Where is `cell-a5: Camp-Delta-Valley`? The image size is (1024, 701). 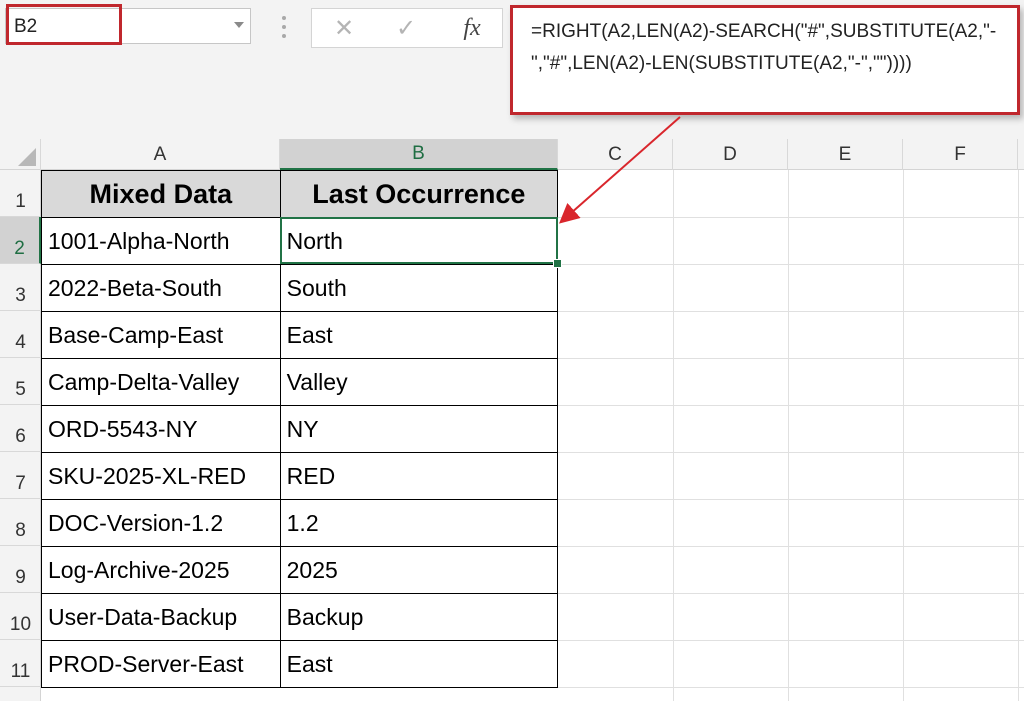 cell-a5: Camp-Delta-Valley is located at coordinates (161, 382).